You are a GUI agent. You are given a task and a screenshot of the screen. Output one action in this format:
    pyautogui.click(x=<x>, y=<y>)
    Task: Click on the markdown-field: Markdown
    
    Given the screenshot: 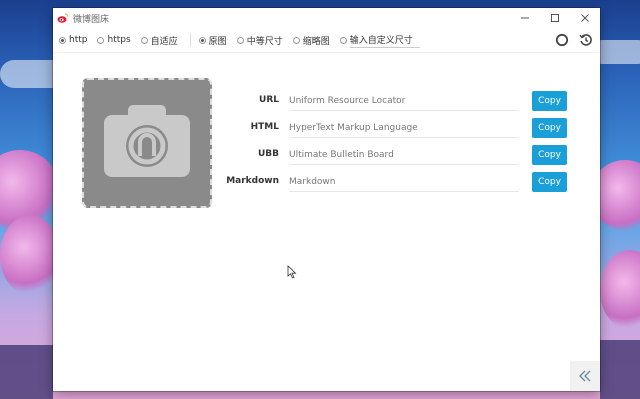 What is the action you would take?
    pyautogui.click(x=404, y=182)
    